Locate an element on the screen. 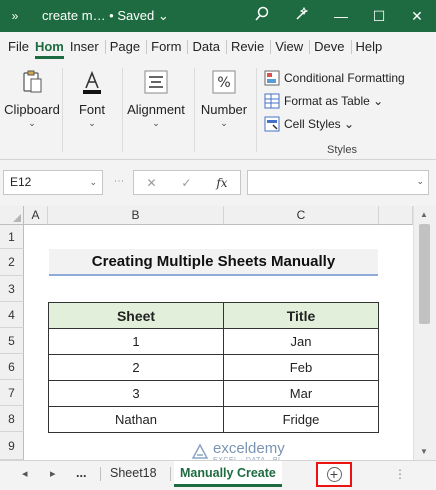  format-as-table-label: Format as Table ⌄ is located at coordinates (334, 100).